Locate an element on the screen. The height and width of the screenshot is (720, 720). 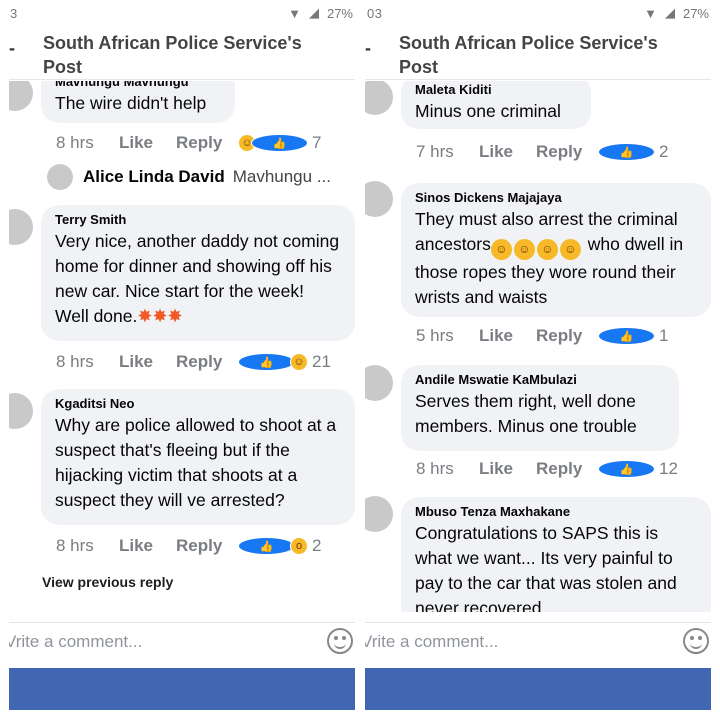
status-time: 03 is located at coordinates (375, 13).